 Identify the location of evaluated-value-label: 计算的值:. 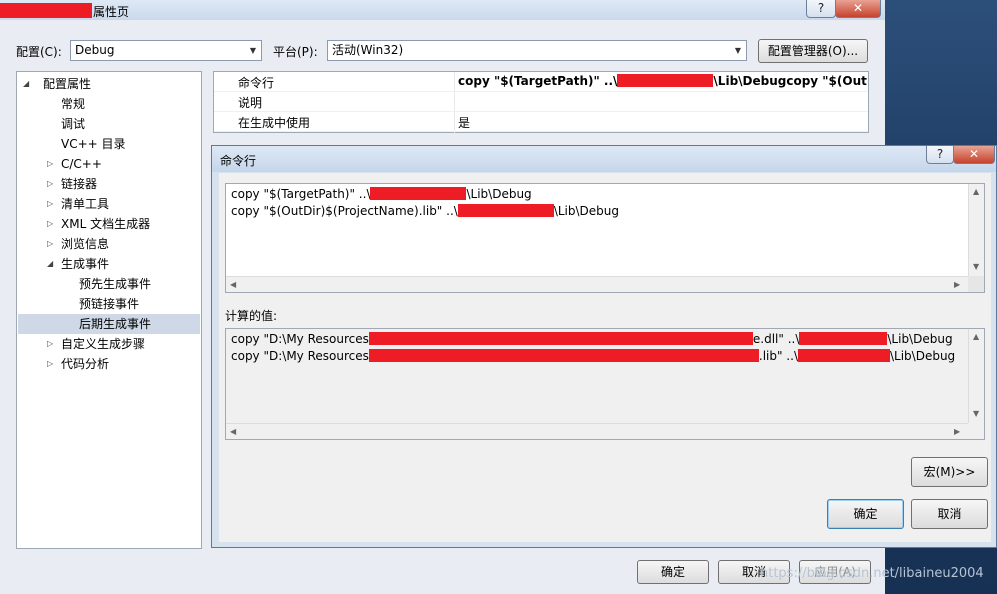
(251, 316).